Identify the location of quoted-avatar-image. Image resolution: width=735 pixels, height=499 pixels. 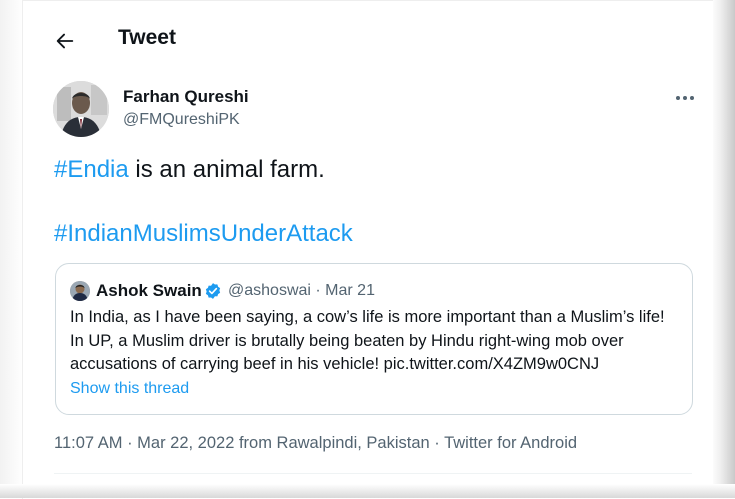
(80, 291).